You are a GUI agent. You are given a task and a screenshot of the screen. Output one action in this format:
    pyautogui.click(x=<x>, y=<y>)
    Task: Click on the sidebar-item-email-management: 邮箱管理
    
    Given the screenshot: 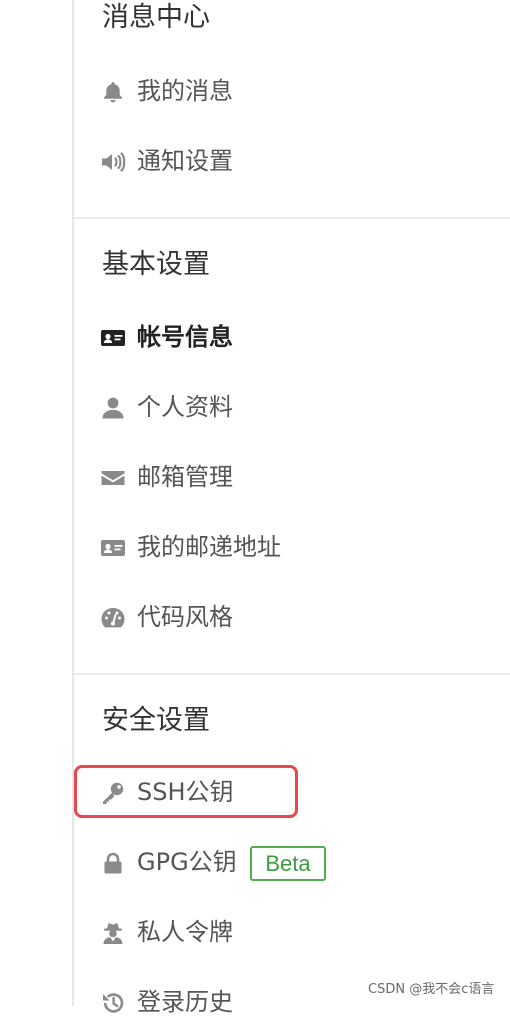 What is the action you would take?
    pyautogui.click(x=291, y=478)
    